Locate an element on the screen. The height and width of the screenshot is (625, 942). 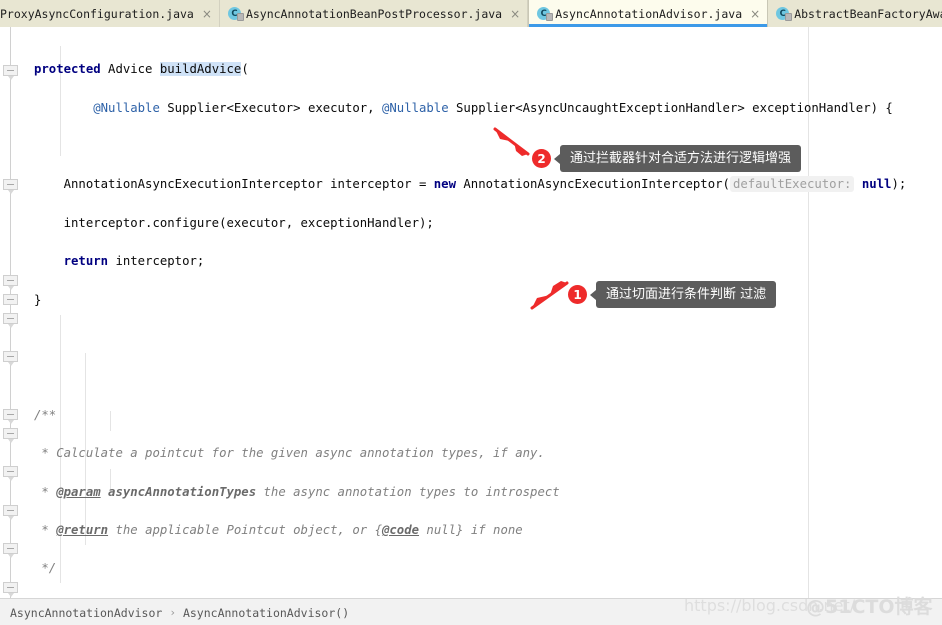
code-line: protected Advice buildAdvice( is located at coordinates (141, 69).